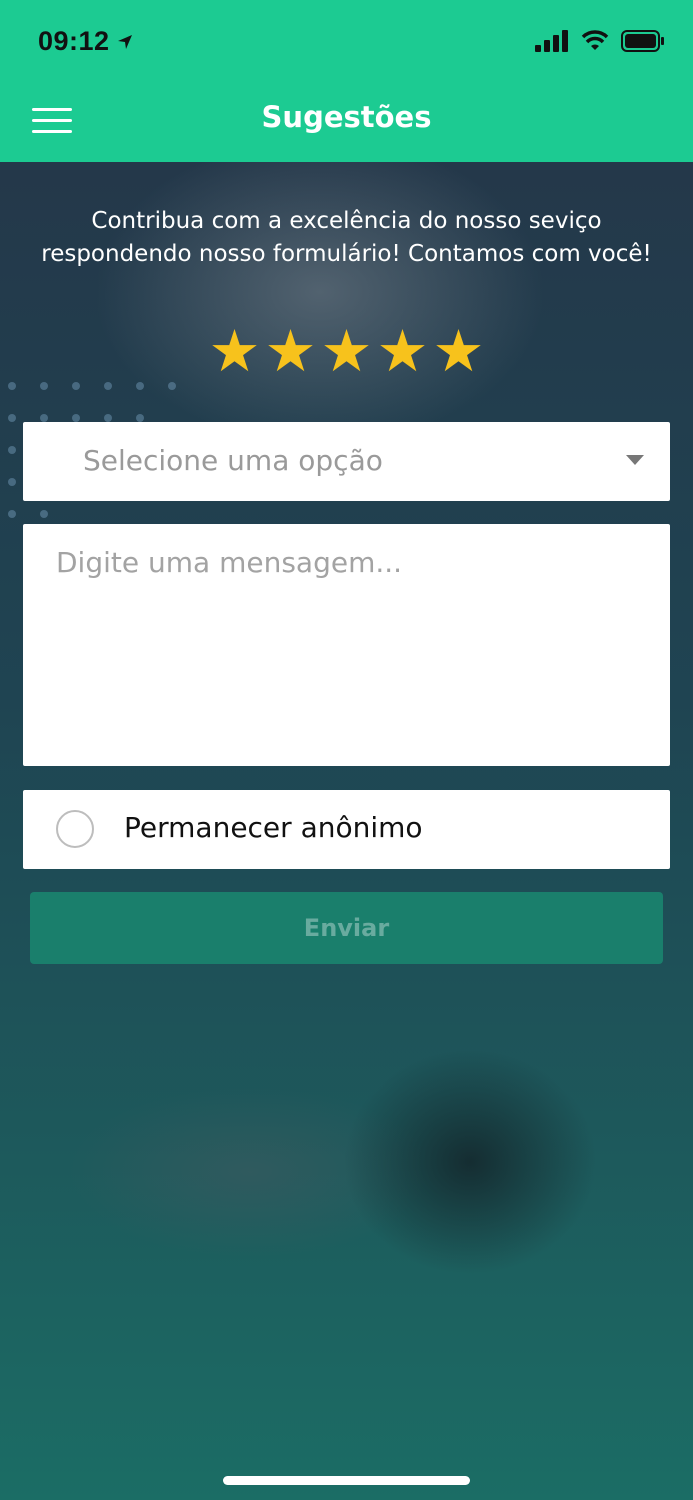 The width and height of the screenshot is (693, 1500). Describe the element at coordinates (346, 1480) in the screenshot. I see `home-indicator` at that location.